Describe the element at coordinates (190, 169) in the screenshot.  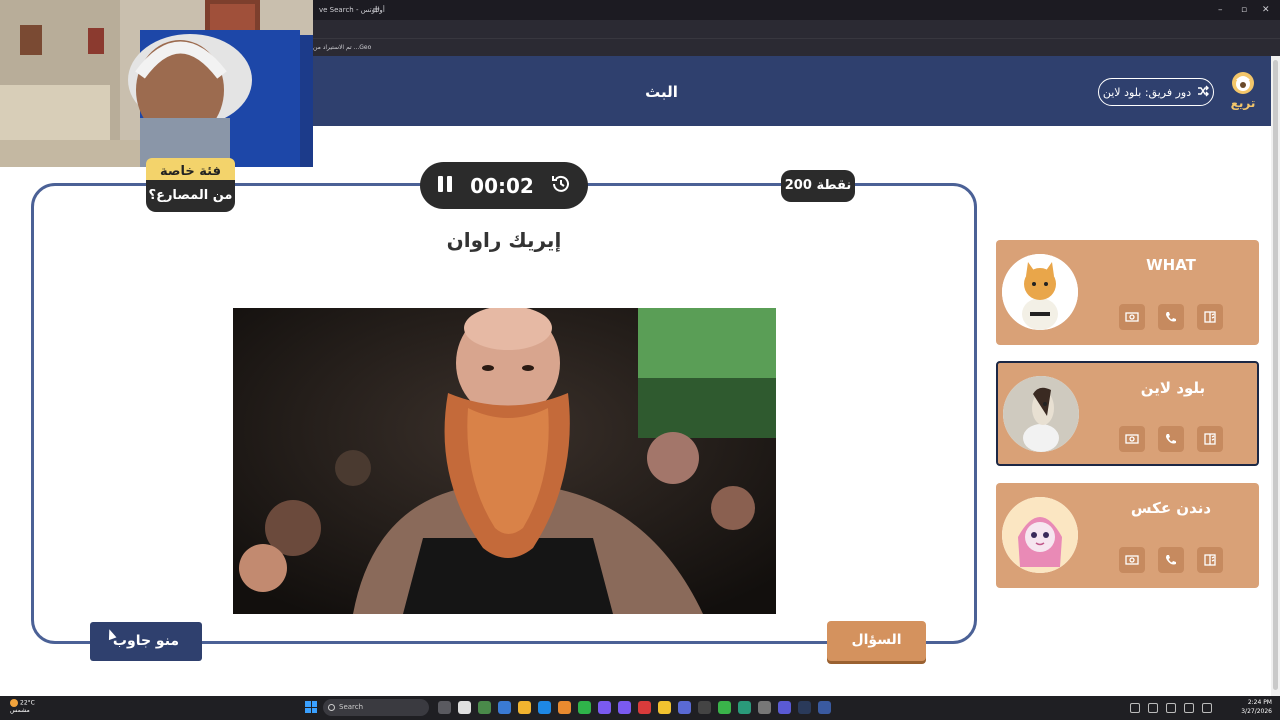
I see `category-label: فئة خاصة` at that location.